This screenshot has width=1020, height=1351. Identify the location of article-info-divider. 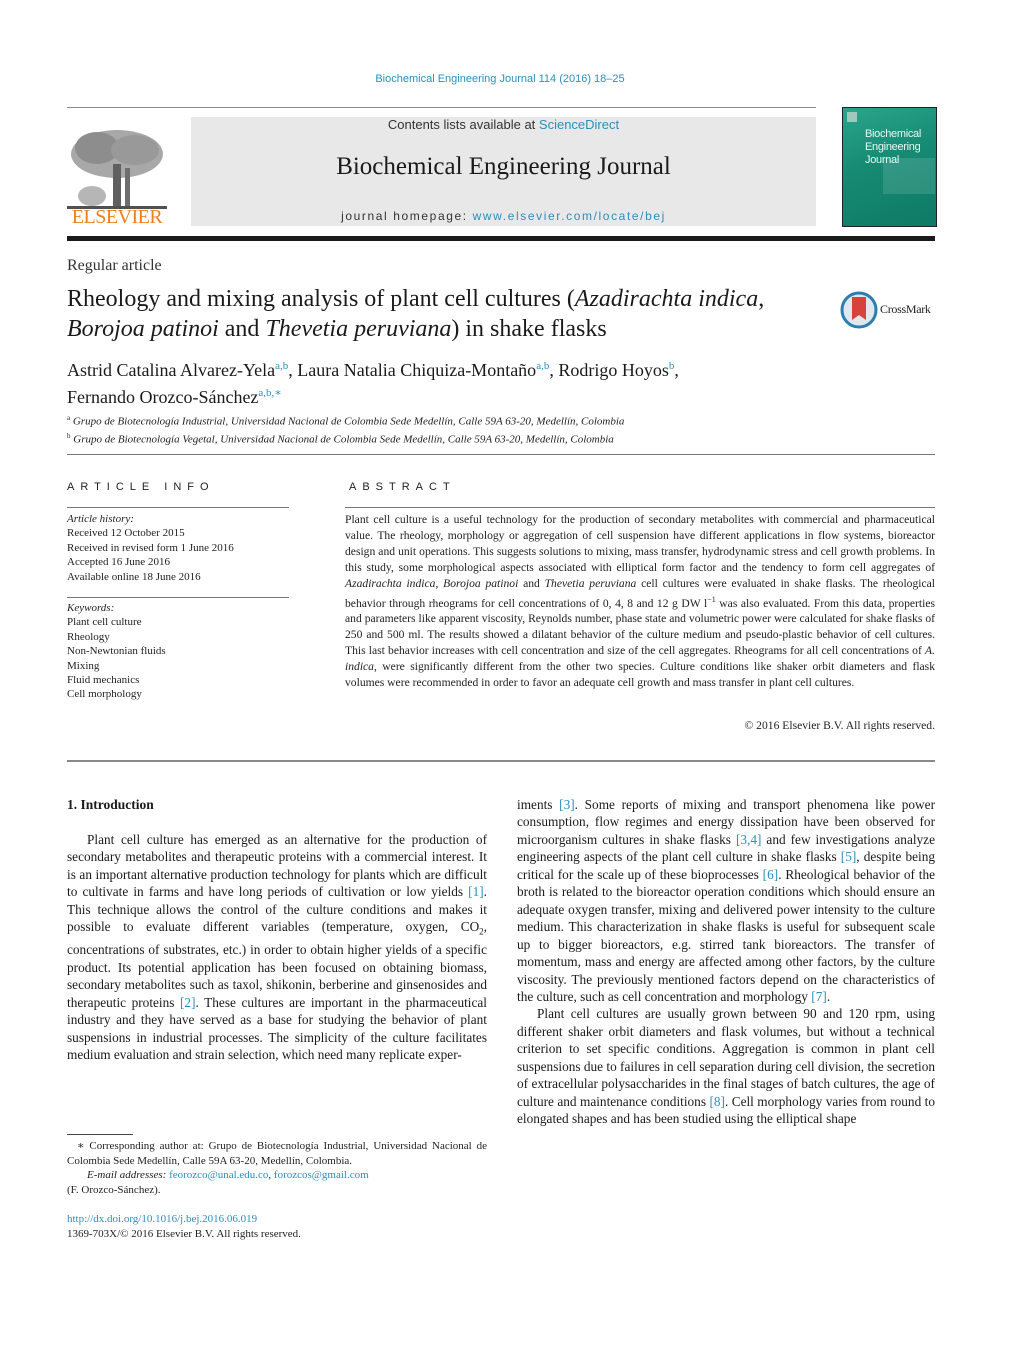
(178, 507).